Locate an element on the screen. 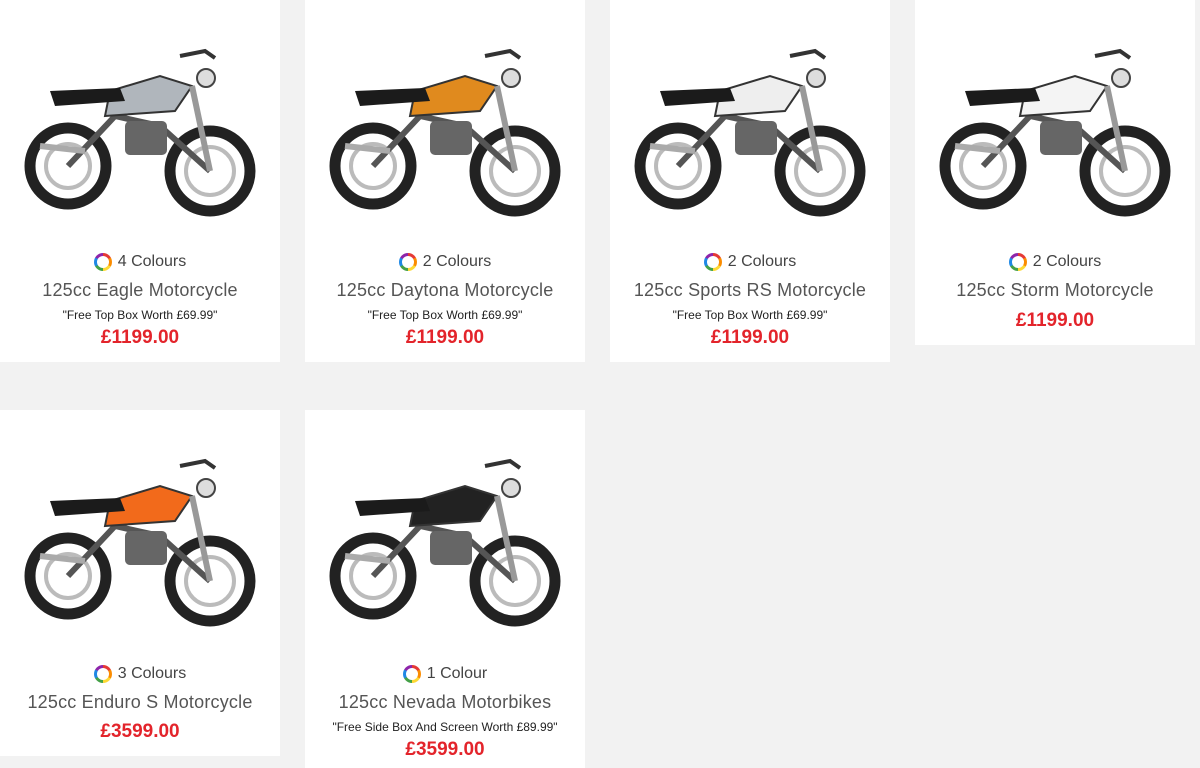  promo-text: "Free Side Box And Screen Worth £89.99" is located at coordinates (445, 727).